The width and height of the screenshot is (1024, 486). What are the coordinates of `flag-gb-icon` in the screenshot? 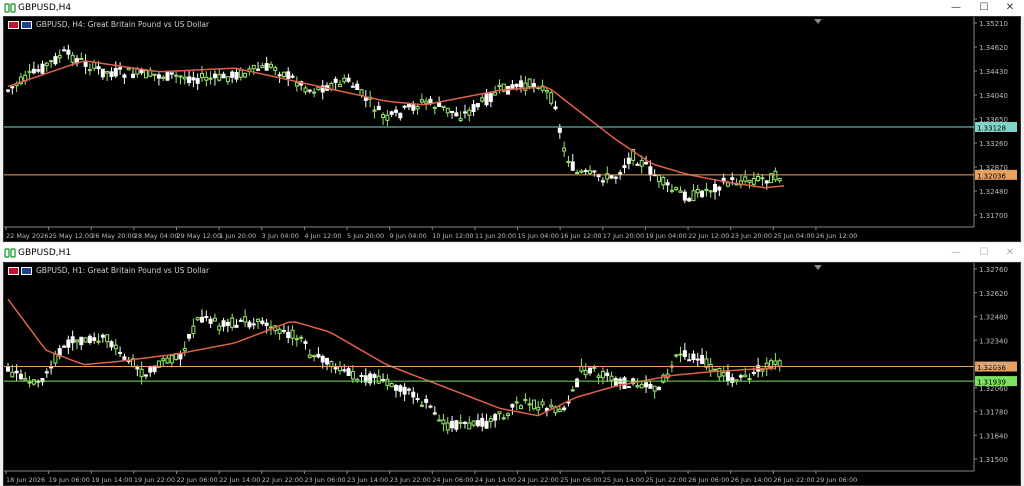 It's located at (13, 25).